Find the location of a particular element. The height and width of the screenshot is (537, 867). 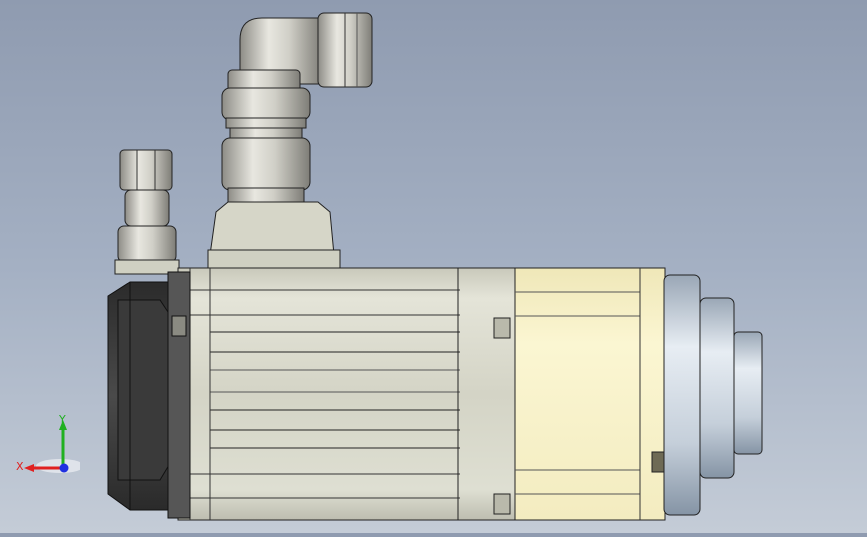

x-axis-label: X is located at coordinates (20, 466).